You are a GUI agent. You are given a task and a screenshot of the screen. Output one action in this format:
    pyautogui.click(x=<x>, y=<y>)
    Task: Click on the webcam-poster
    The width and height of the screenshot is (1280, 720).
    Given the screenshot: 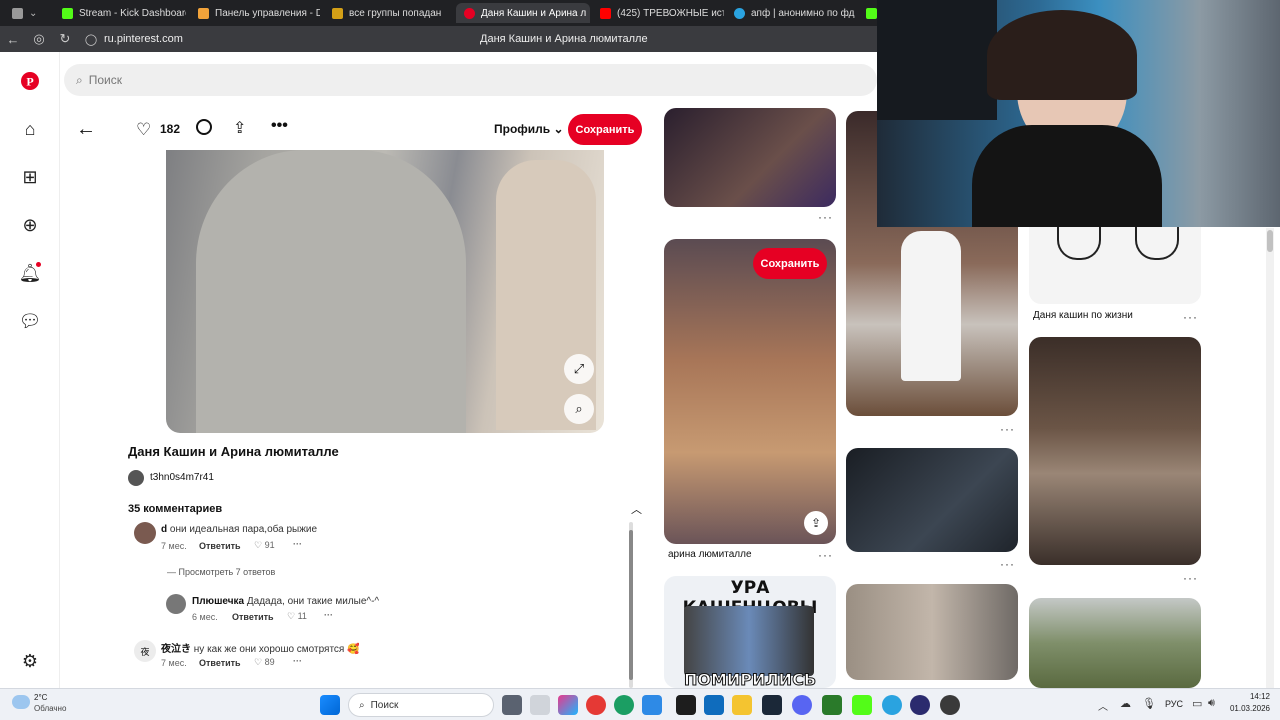 What is the action you would take?
    pyautogui.click(x=937, y=60)
    